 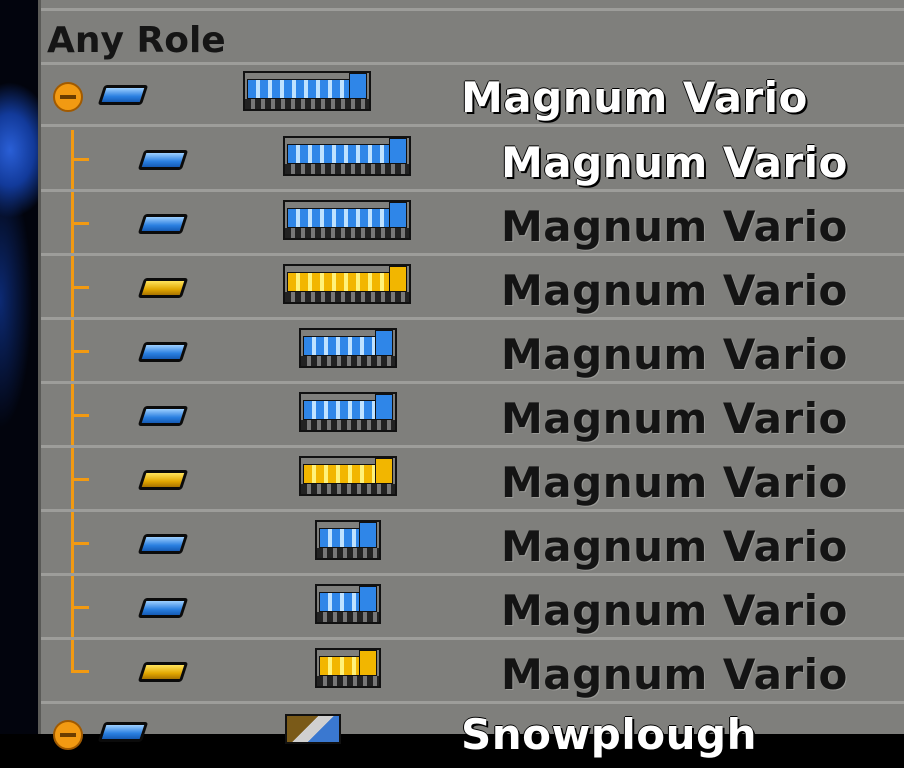 I want to click on role-filter-row: Any Role, so click(x=472, y=37).